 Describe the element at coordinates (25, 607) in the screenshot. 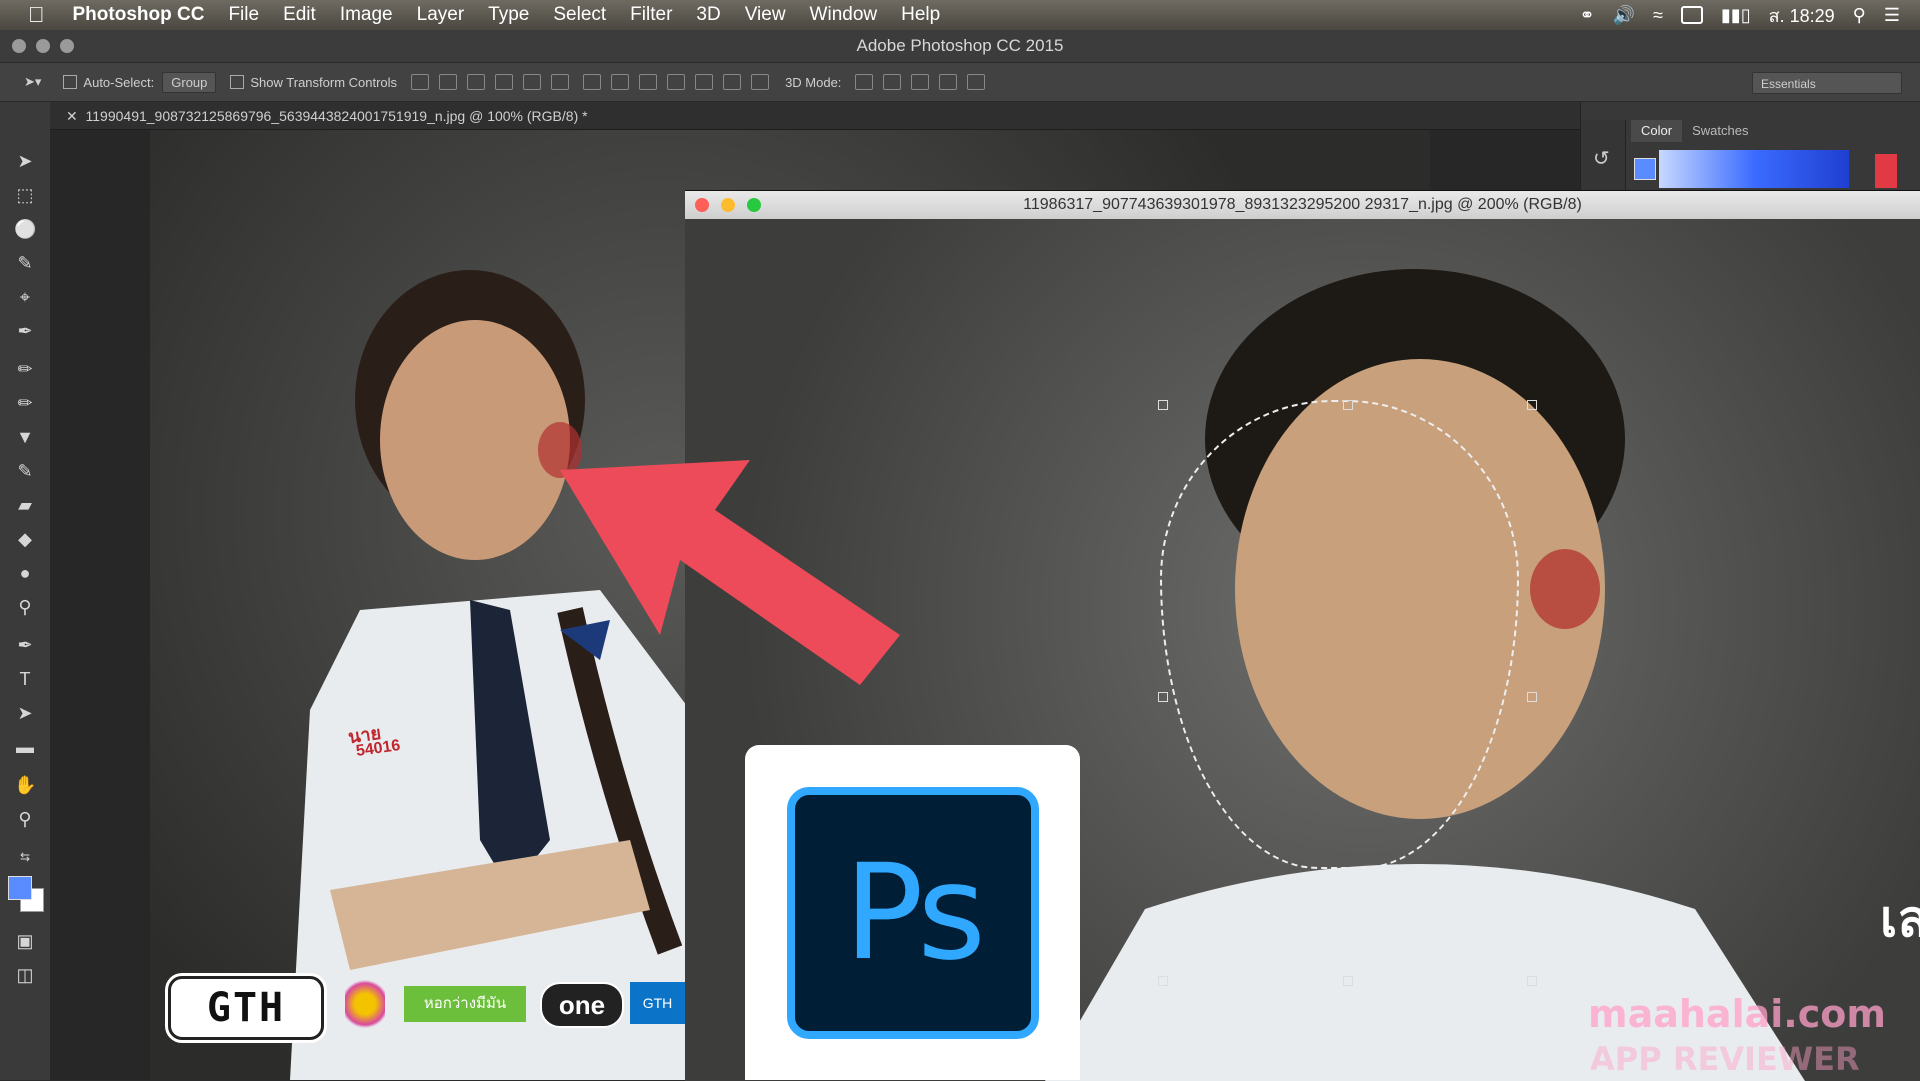

I see `dodge-tool-icon: ⚲` at that location.